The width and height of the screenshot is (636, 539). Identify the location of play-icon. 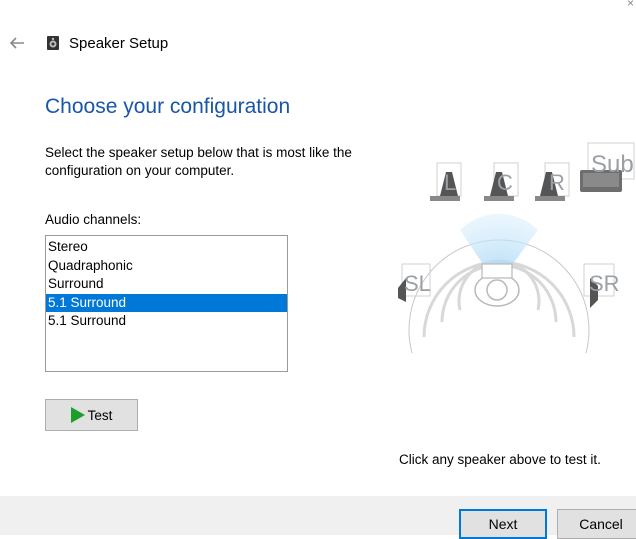
(77, 415).